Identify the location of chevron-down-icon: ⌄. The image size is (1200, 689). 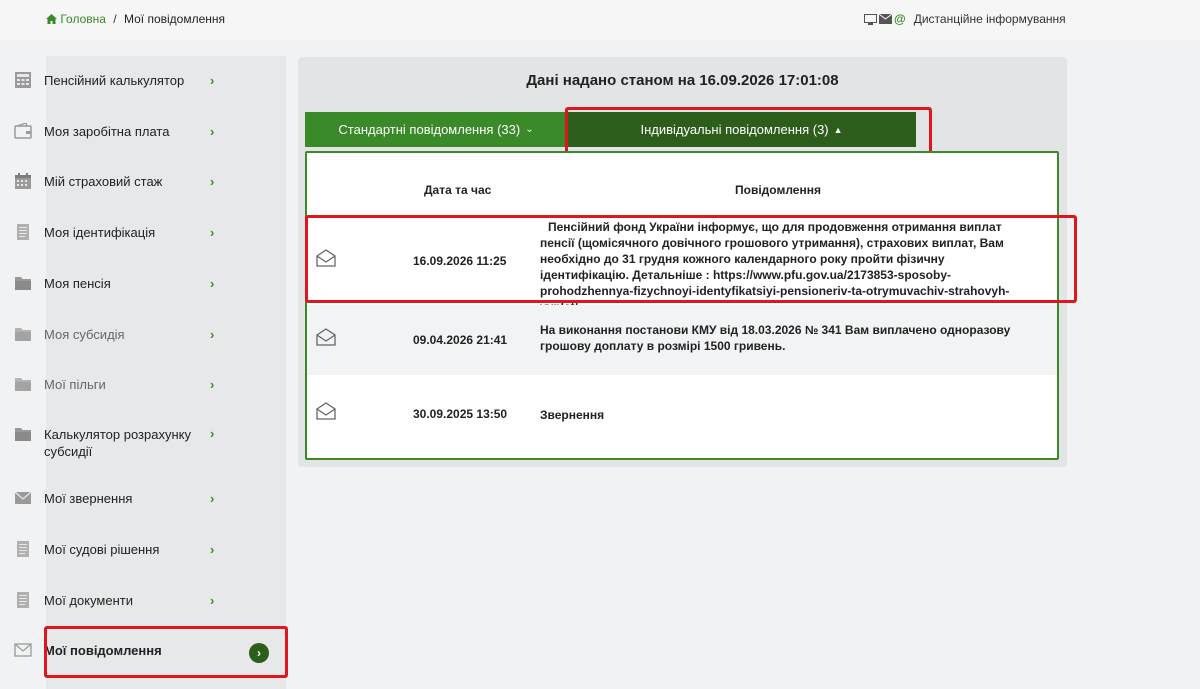
(529, 129).